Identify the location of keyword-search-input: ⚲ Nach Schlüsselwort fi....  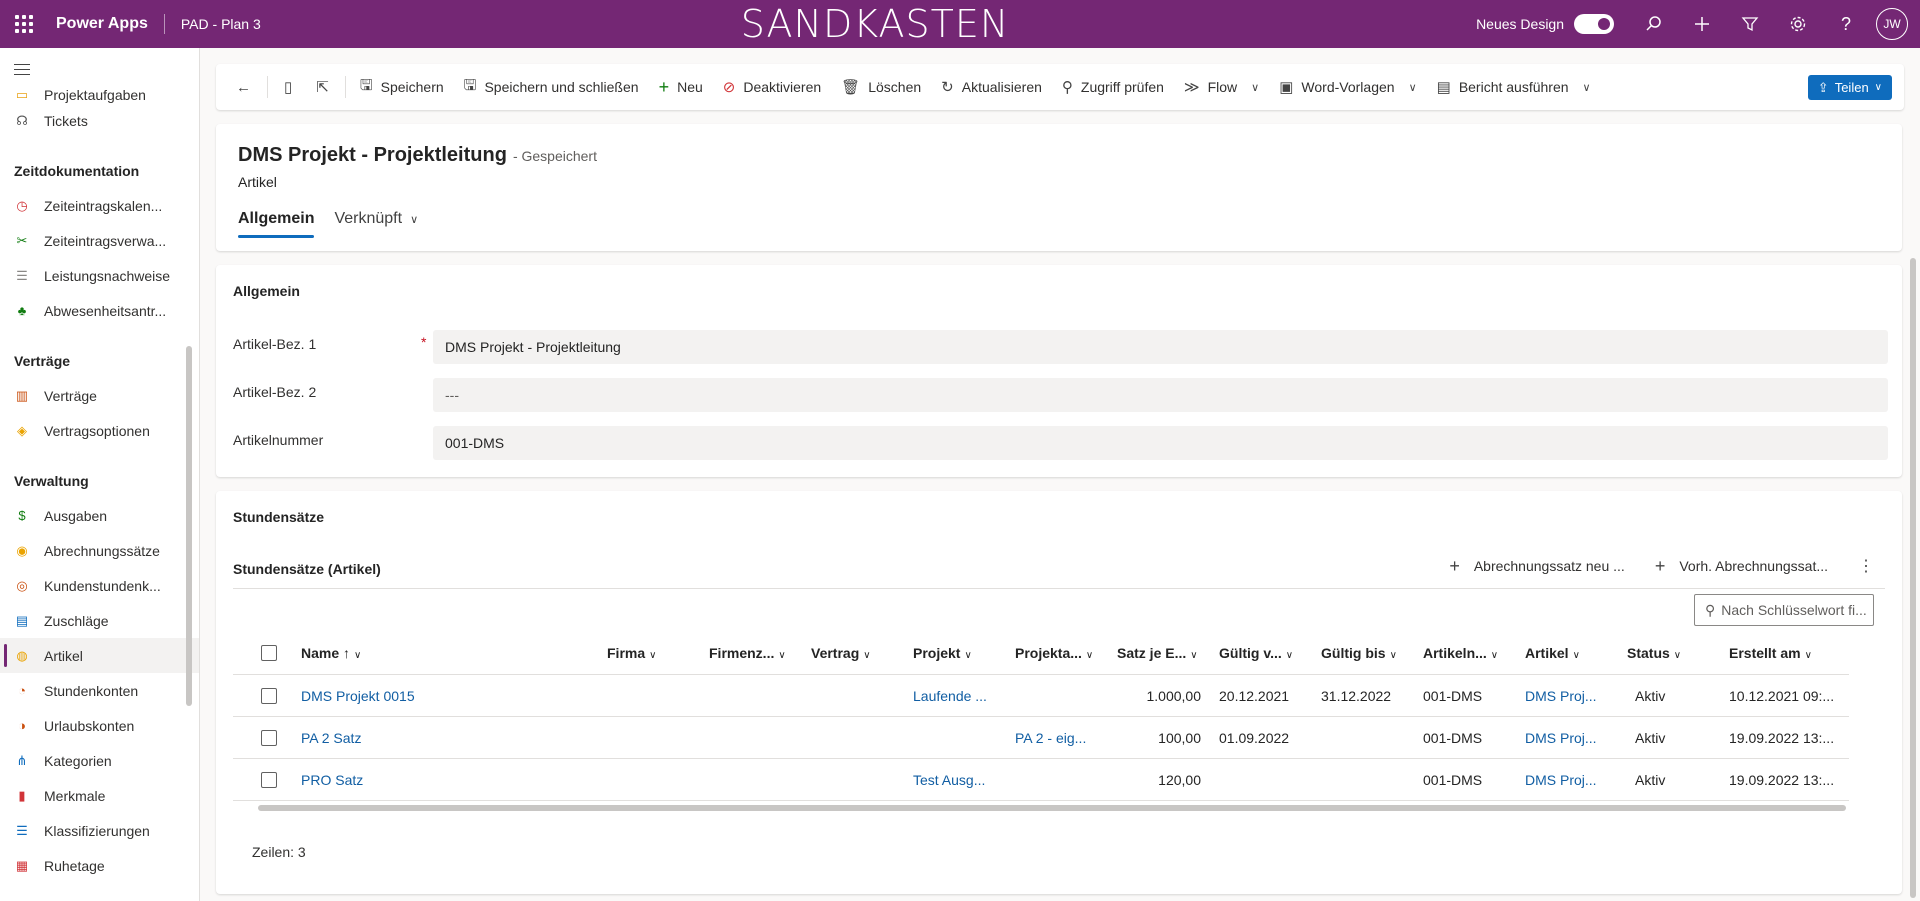
(1784, 610).